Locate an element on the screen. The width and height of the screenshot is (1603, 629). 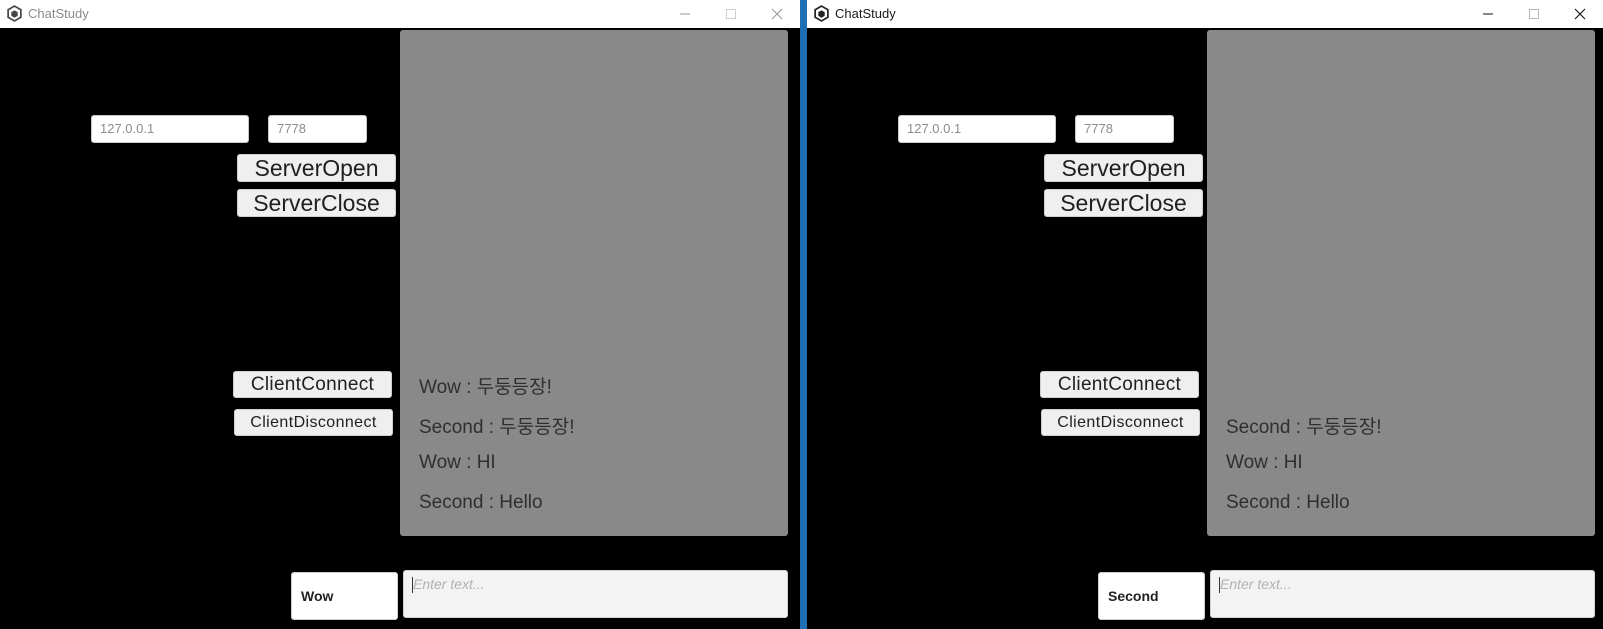
nickname-field: Wow is located at coordinates (344, 596).